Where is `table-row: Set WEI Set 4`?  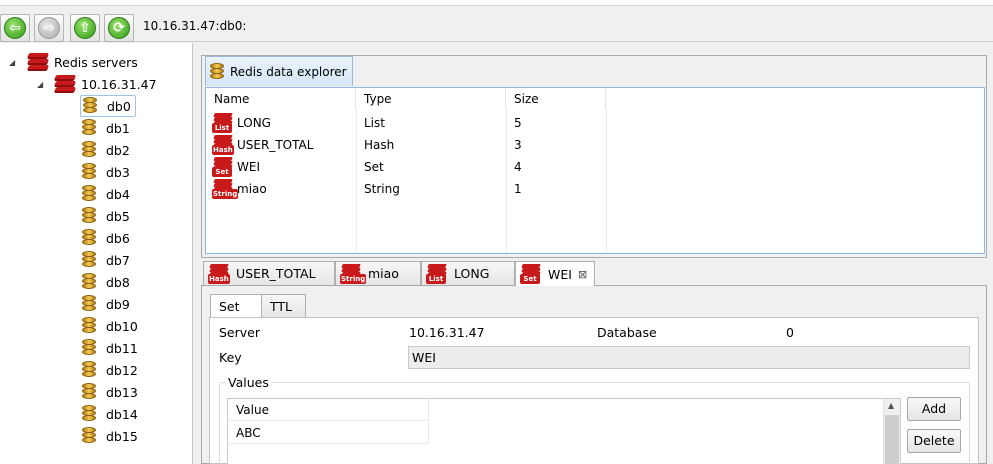 table-row: Set WEI Set 4 is located at coordinates (595, 167).